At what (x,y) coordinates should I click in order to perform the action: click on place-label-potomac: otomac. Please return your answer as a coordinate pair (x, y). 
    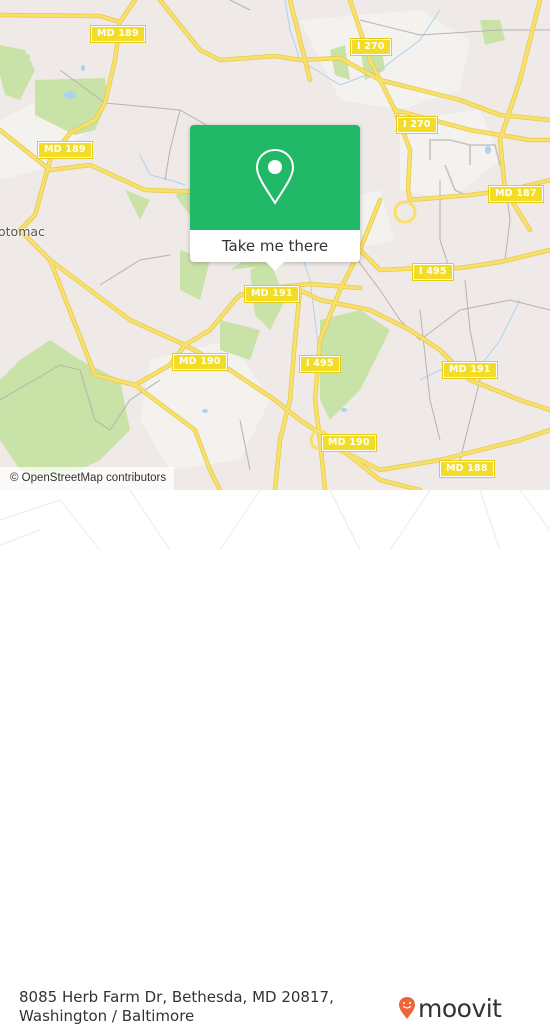
    Looking at the image, I should click on (22, 231).